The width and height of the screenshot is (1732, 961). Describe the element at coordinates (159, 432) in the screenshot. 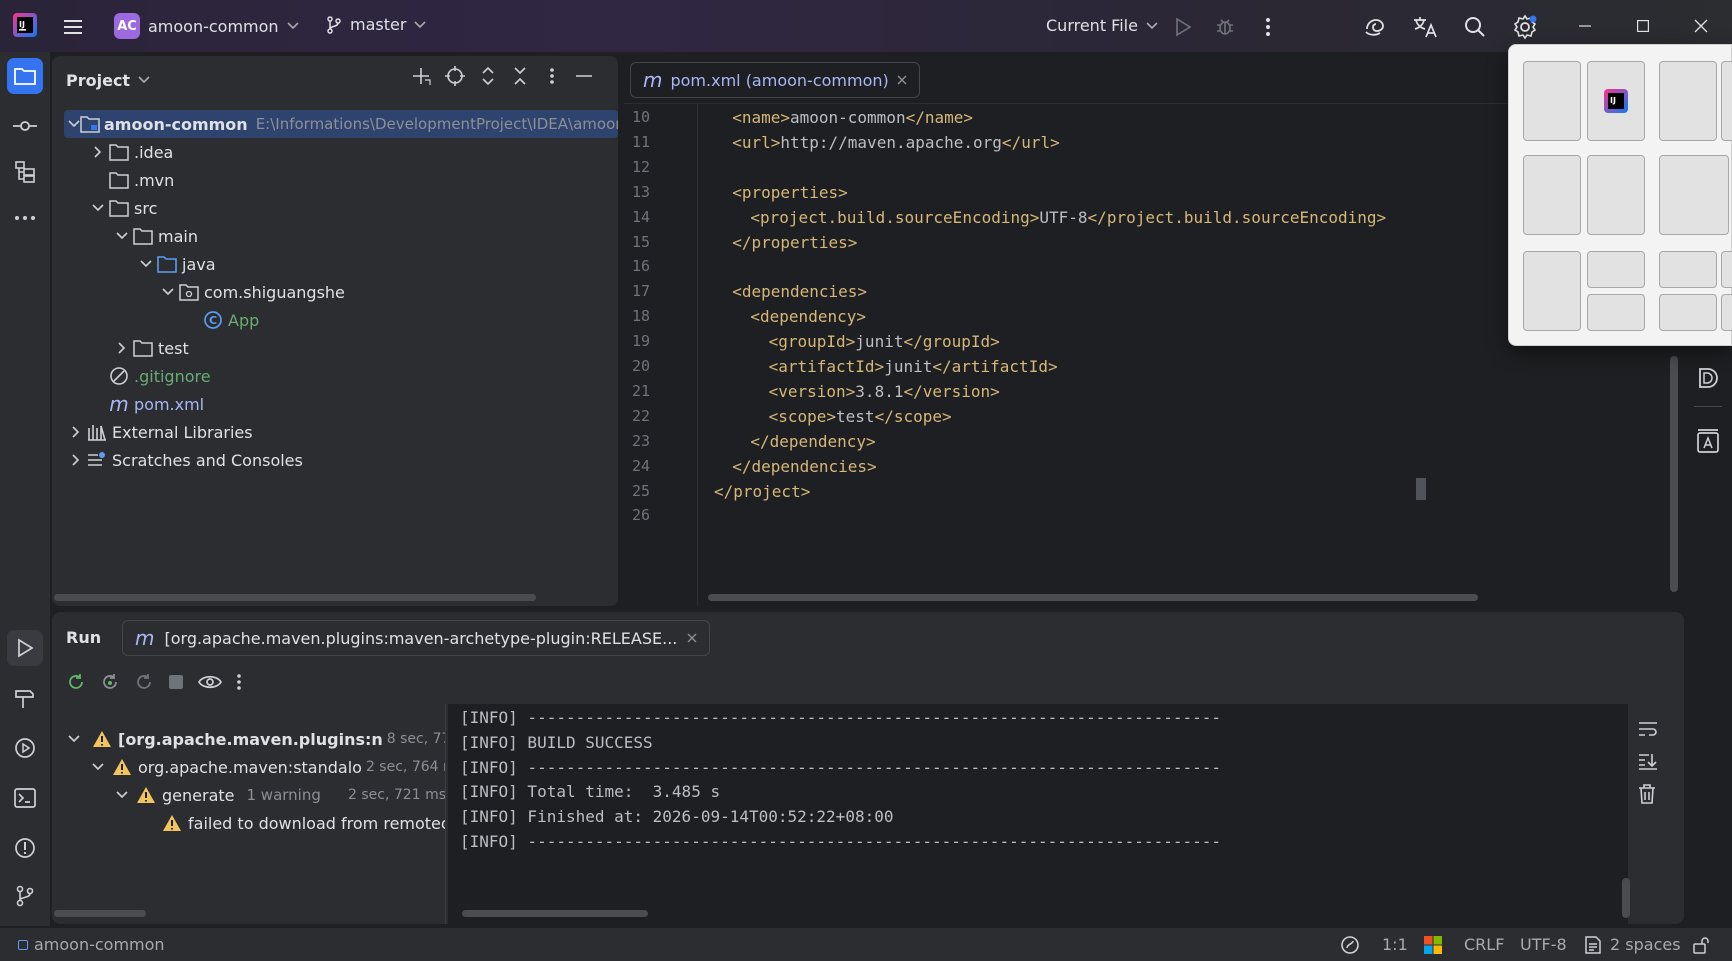

I see `tree-item-external-libraries: External Libraries` at that location.